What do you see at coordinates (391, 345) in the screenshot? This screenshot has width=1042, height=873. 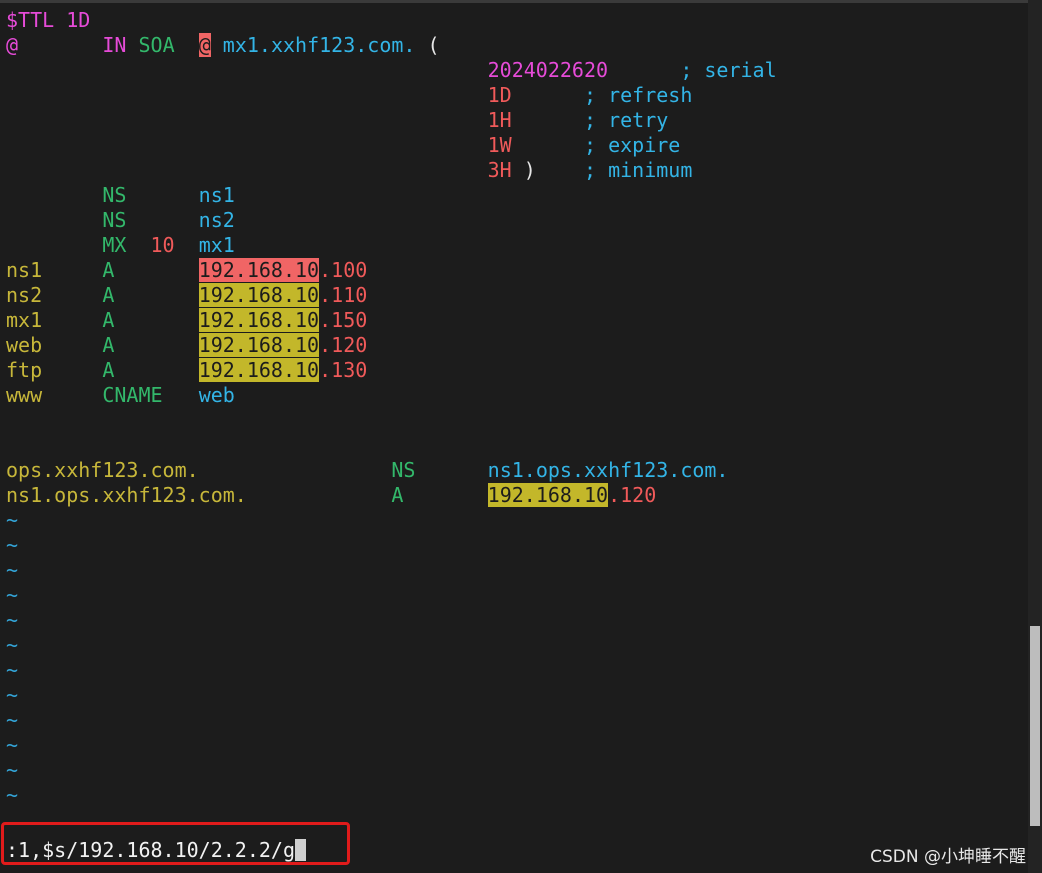 I see `editor-line: web A 192.168.10.120` at bounding box center [391, 345].